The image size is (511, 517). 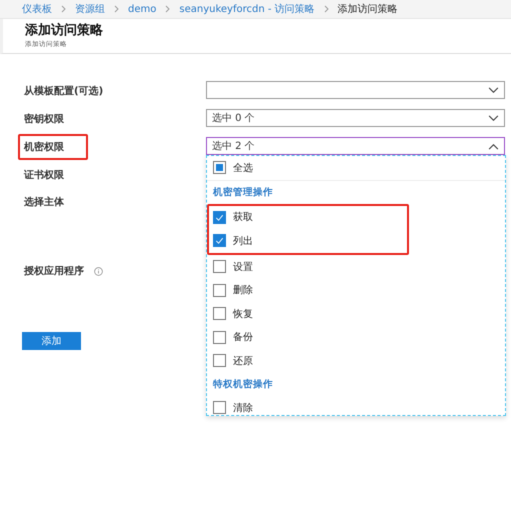 What do you see at coordinates (142, 9) in the screenshot?
I see `breadcrumb-link: demo` at bounding box center [142, 9].